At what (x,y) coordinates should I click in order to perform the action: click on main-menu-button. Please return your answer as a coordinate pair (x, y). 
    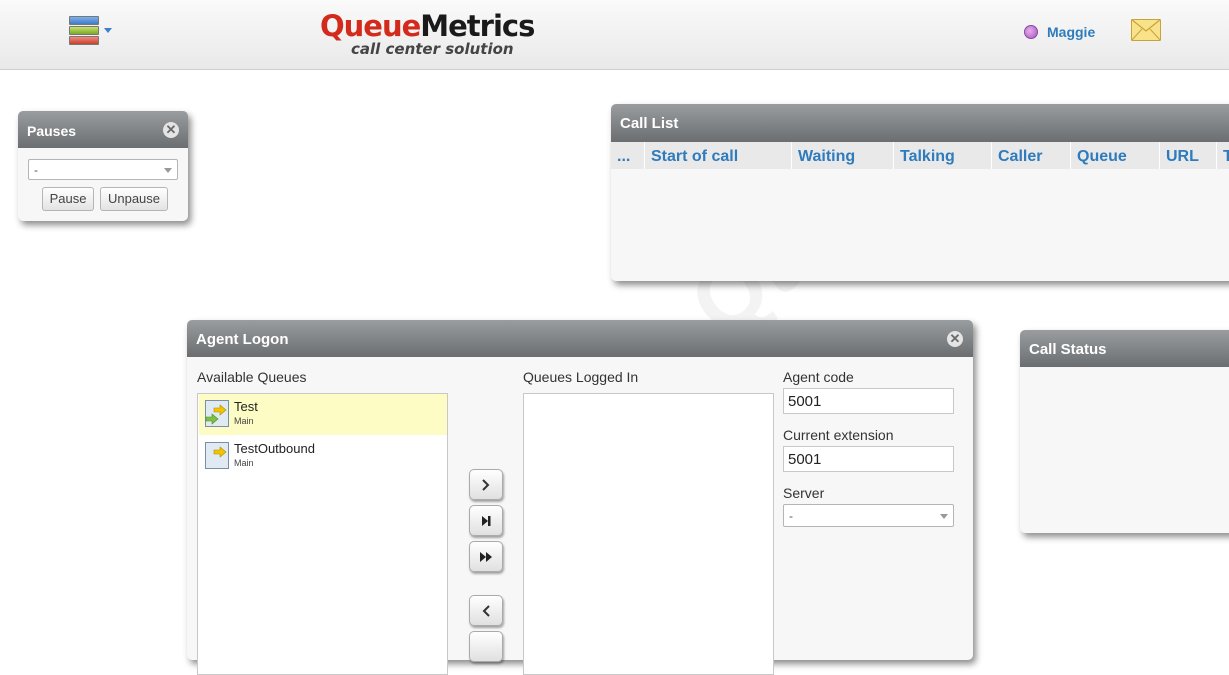
    Looking at the image, I should click on (91, 31).